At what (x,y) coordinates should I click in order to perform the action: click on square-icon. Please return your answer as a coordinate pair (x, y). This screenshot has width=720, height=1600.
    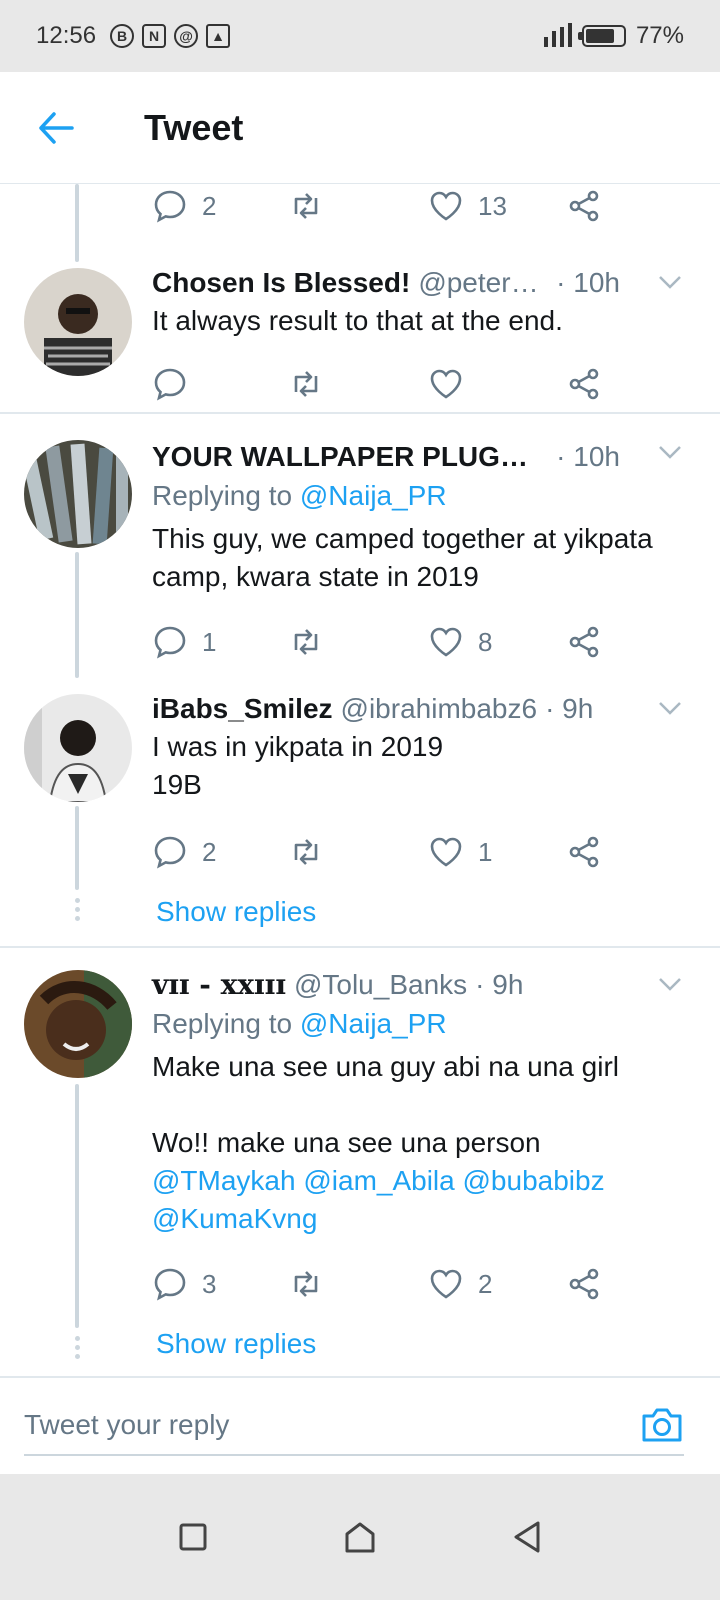
    Looking at the image, I should click on (193, 1537).